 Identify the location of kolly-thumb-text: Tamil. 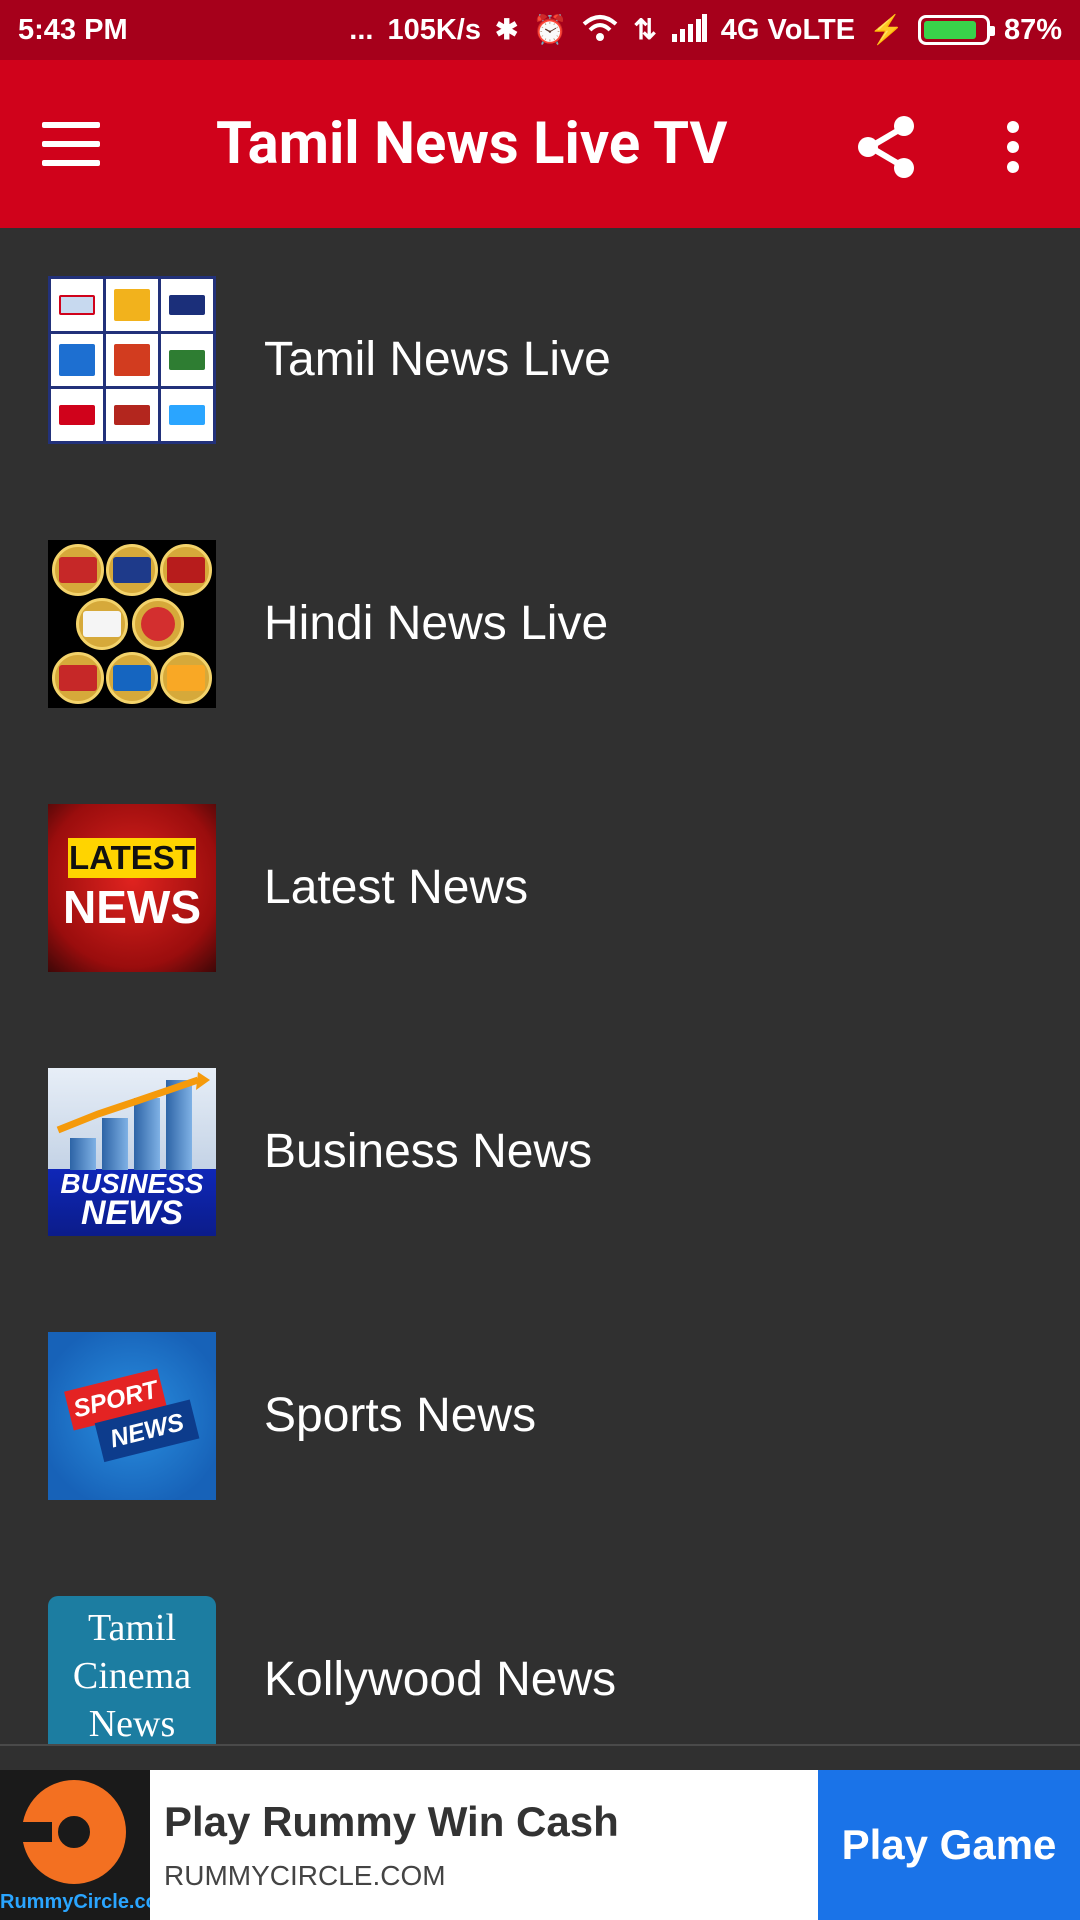
(132, 1628).